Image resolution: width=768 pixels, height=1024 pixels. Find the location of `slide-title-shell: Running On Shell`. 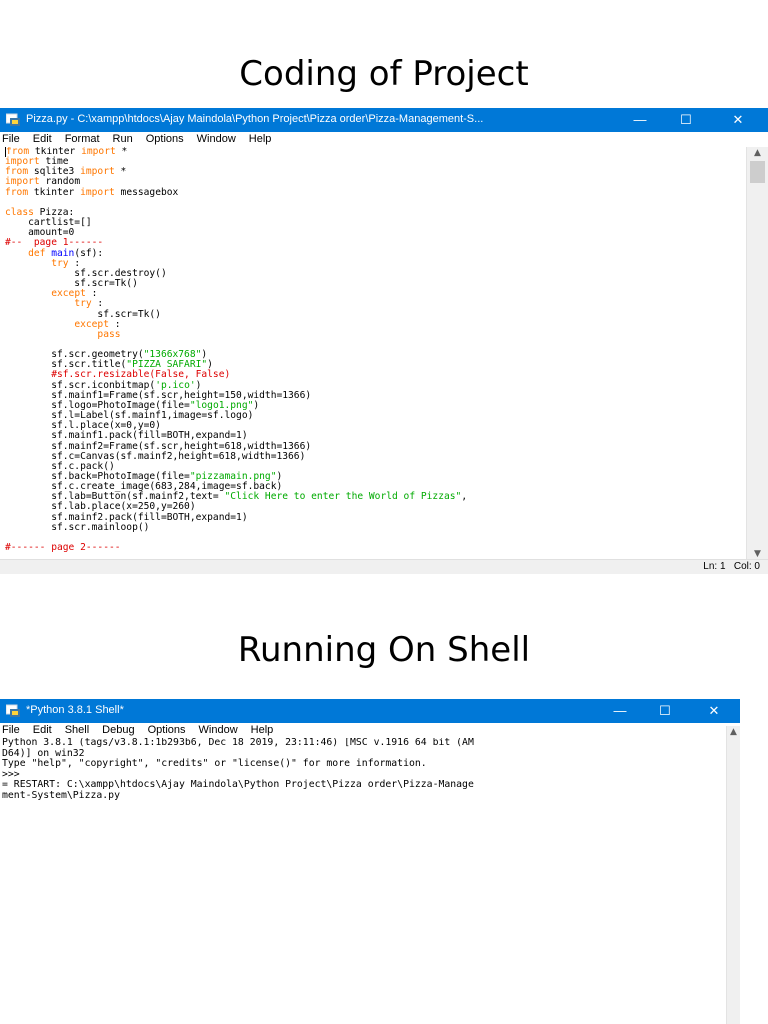

slide-title-shell: Running On Shell is located at coordinates (384, 650).